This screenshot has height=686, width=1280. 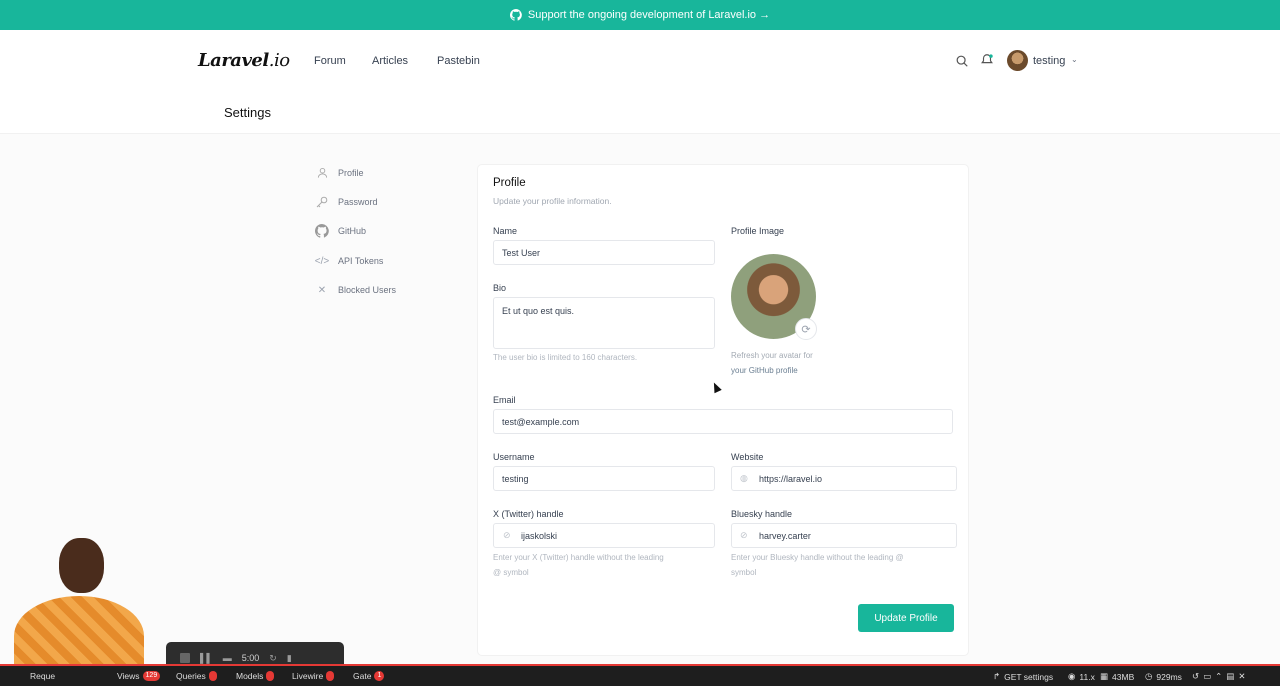 What do you see at coordinates (1207, 676) in the screenshot?
I see `folder-icon: ▭` at bounding box center [1207, 676].